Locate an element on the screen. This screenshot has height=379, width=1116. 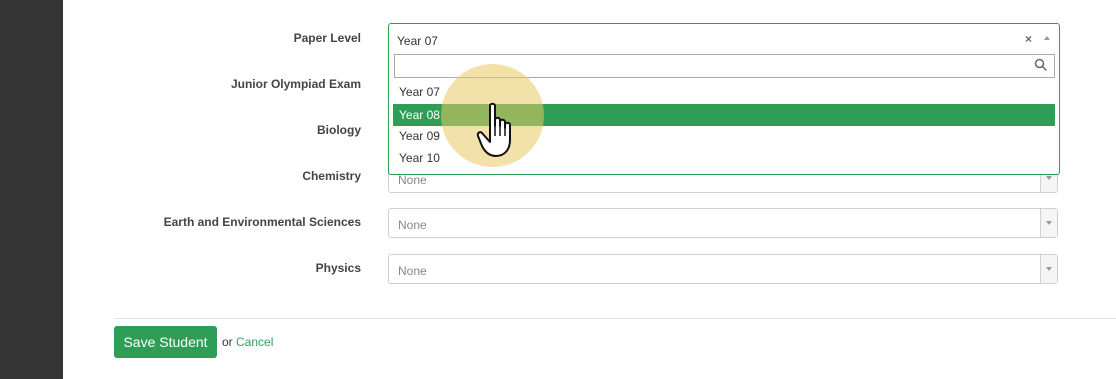
dropdown-search is located at coordinates (724, 66).